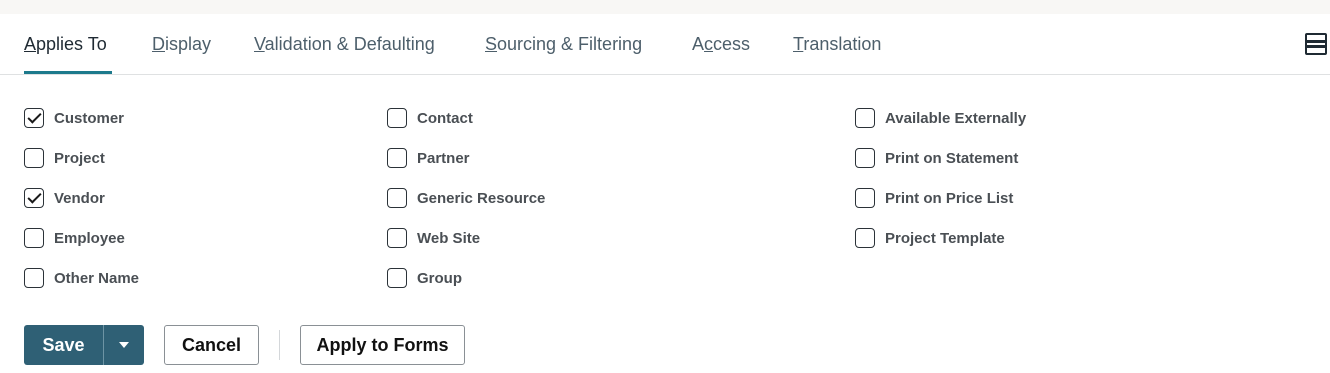 Image resolution: width=1330 pixels, height=373 pixels. I want to click on tab-label: isplay, so click(188, 44).